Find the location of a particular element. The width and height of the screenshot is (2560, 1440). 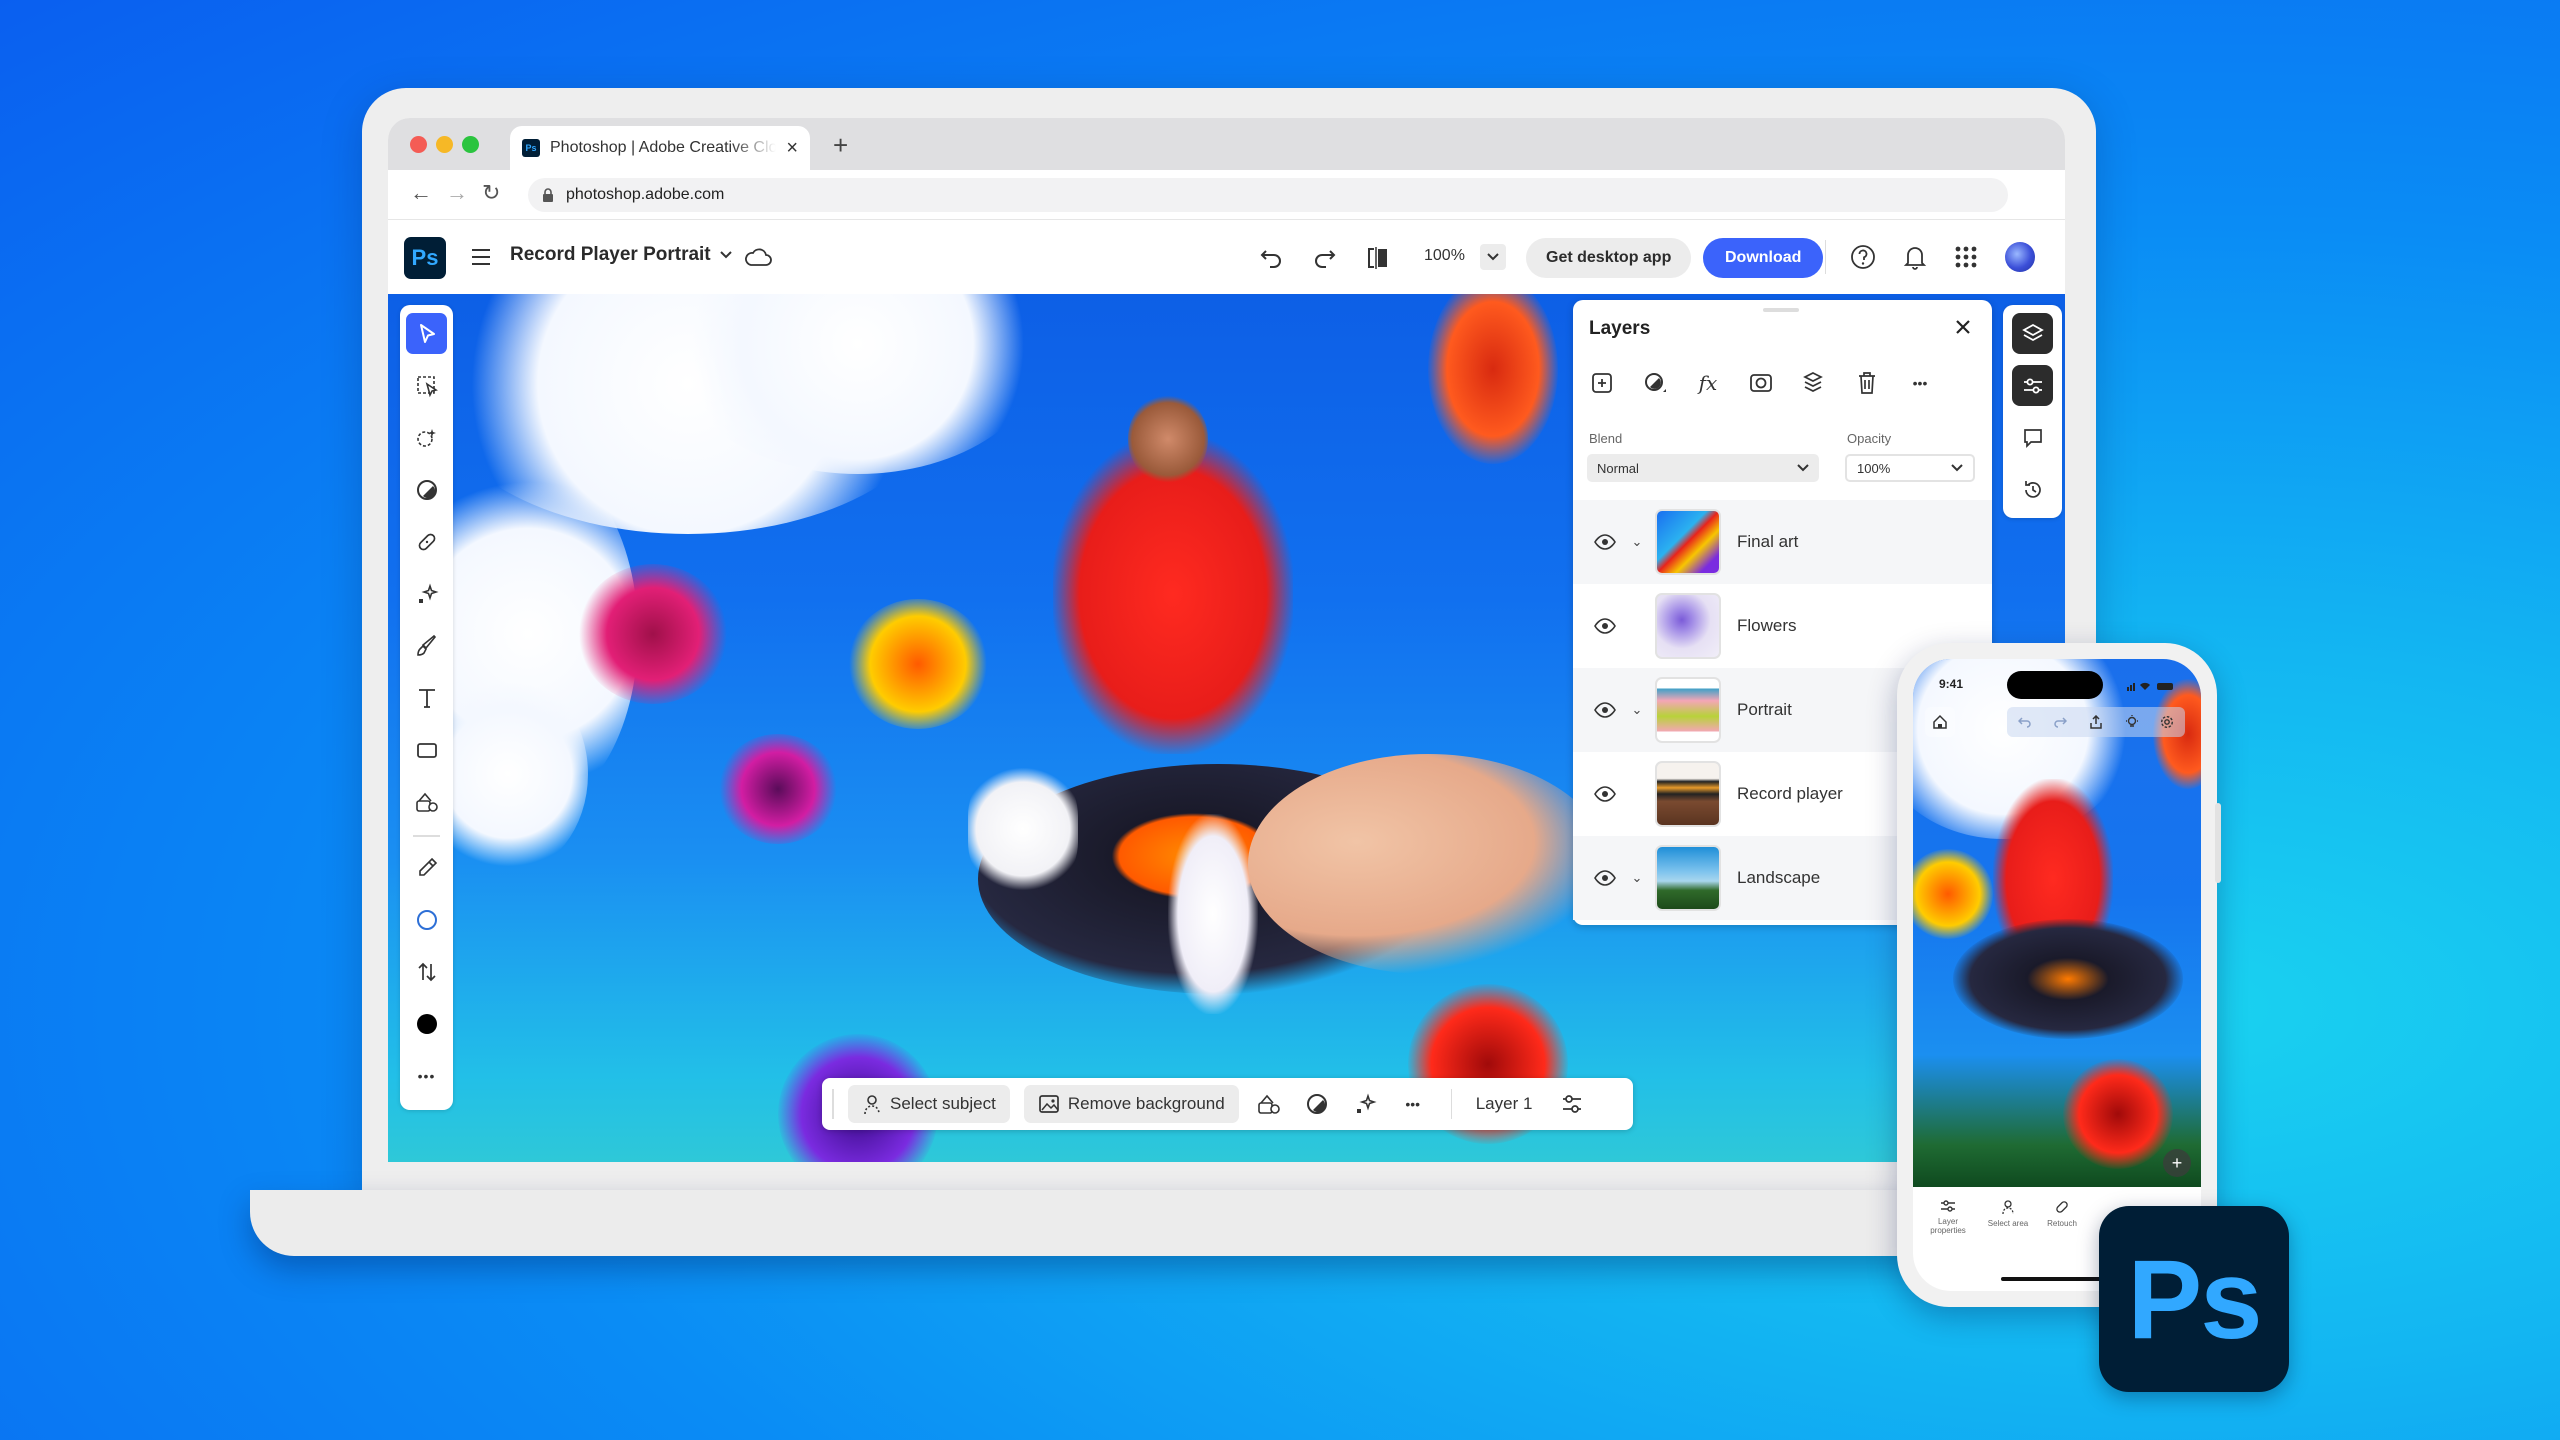

type-tool is located at coordinates (426, 697).